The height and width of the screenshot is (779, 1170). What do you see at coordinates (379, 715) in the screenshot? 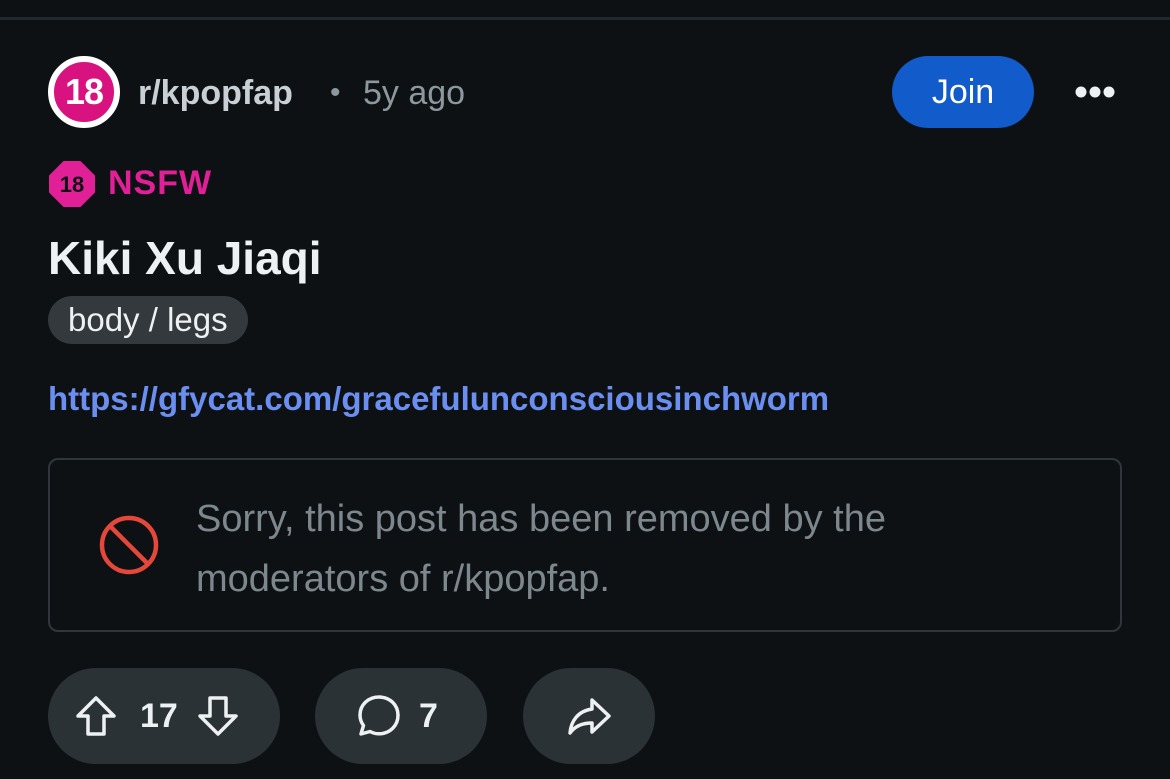
I see `speech-bubble-icon` at bounding box center [379, 715].